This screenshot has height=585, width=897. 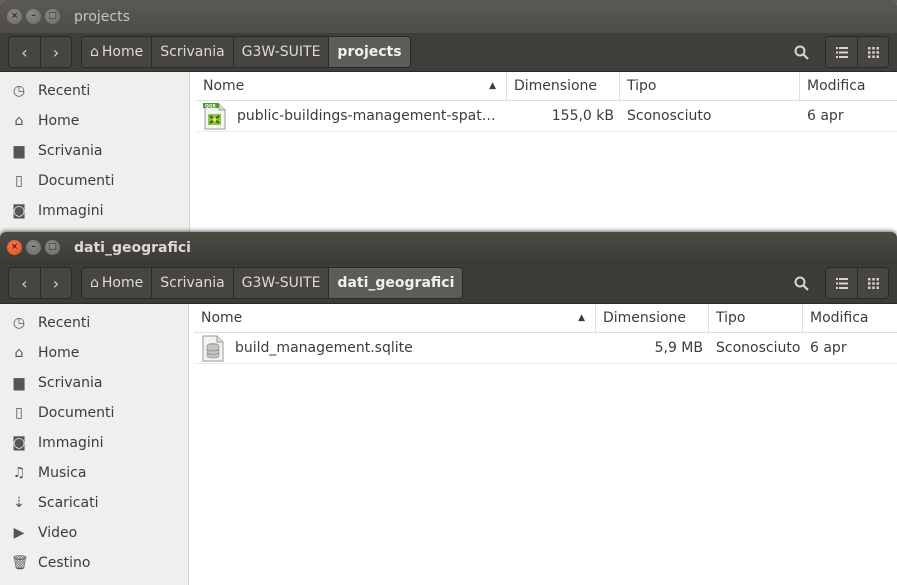 I want to click on trash-icon: 🗑, so click(x=20, y=563).